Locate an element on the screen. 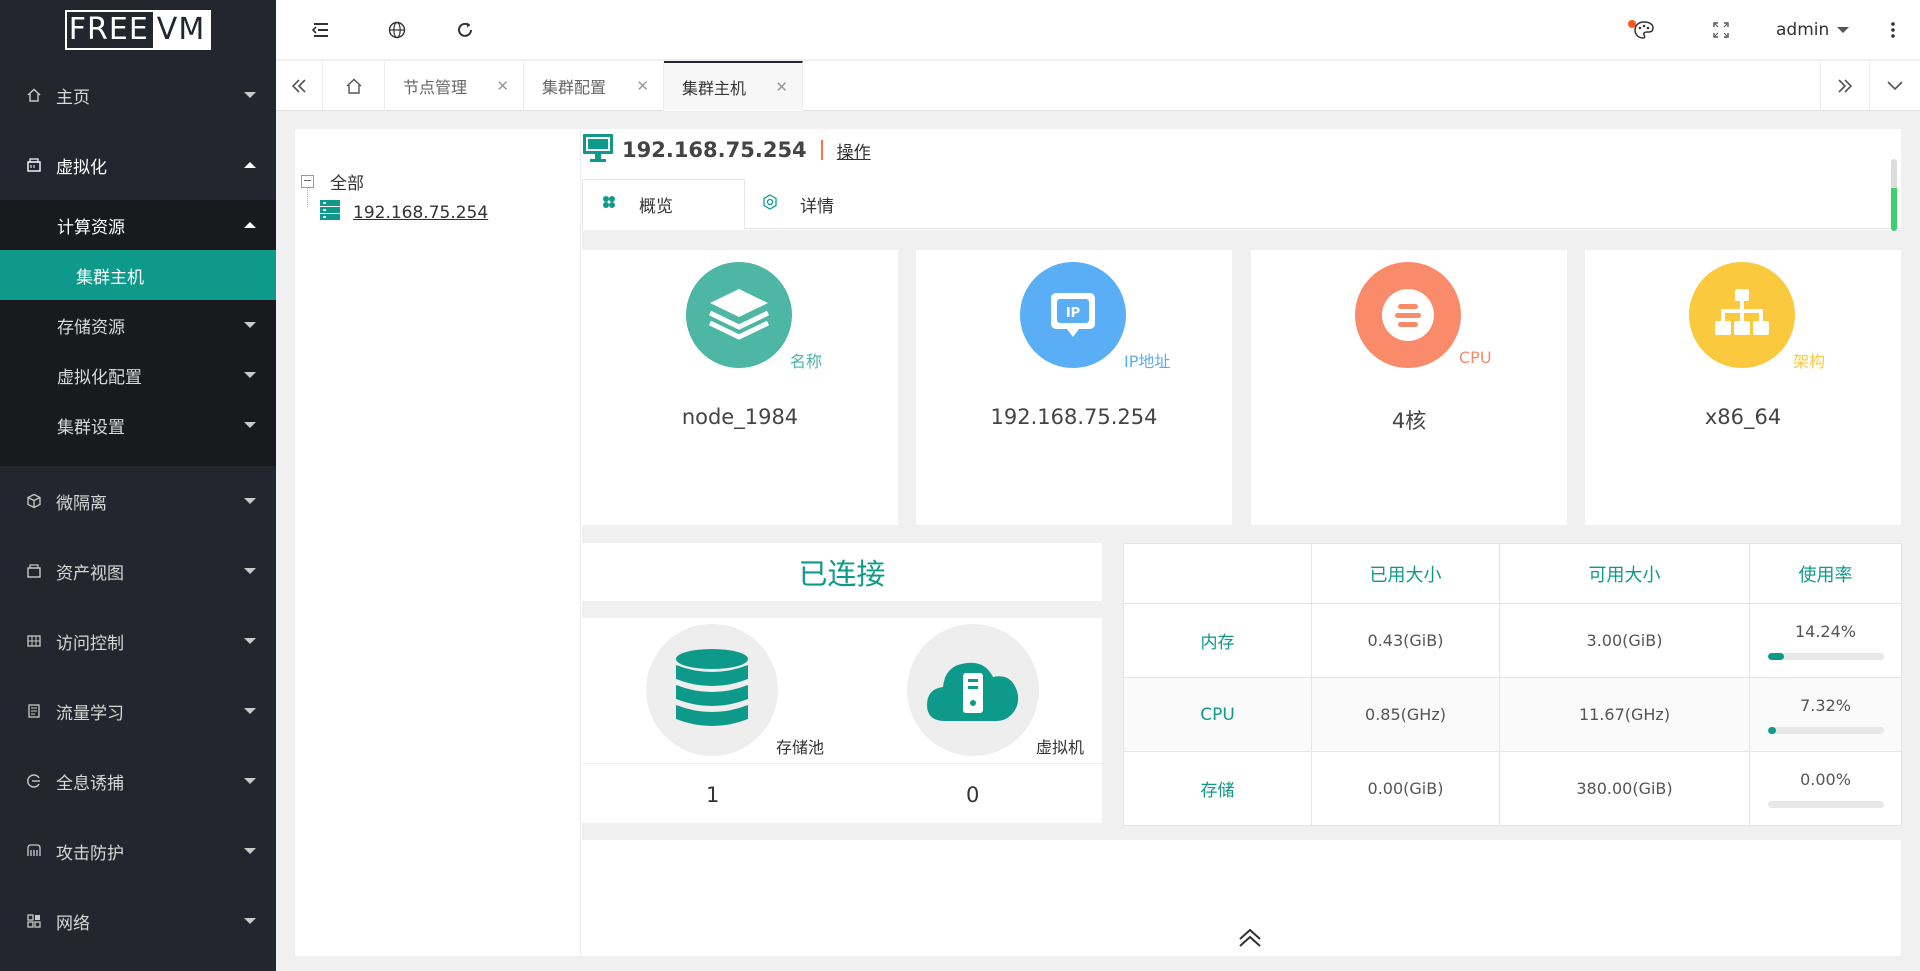 This screenshot has height=971, width=1920. used-size: 0.85(GHz) is located at coordinates (1405, 714).